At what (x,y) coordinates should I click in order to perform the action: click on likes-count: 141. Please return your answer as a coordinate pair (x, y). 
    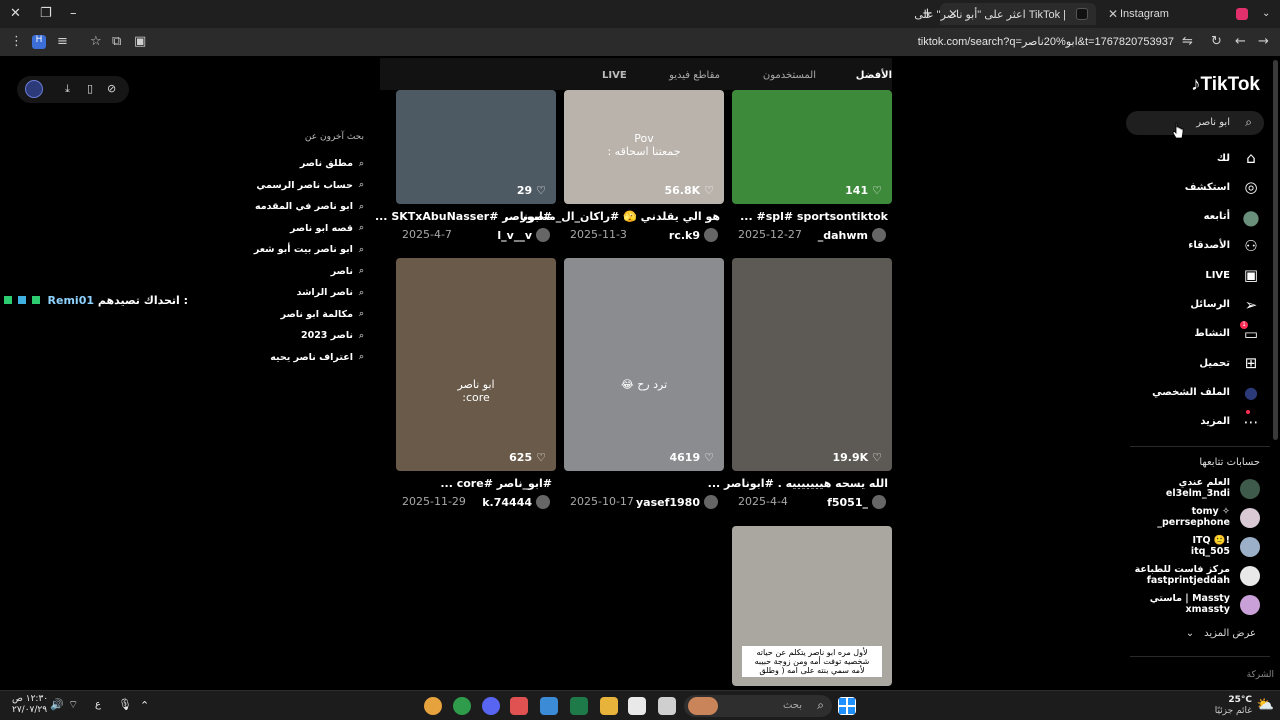
    Looking at the image, I should click on (857, 190).